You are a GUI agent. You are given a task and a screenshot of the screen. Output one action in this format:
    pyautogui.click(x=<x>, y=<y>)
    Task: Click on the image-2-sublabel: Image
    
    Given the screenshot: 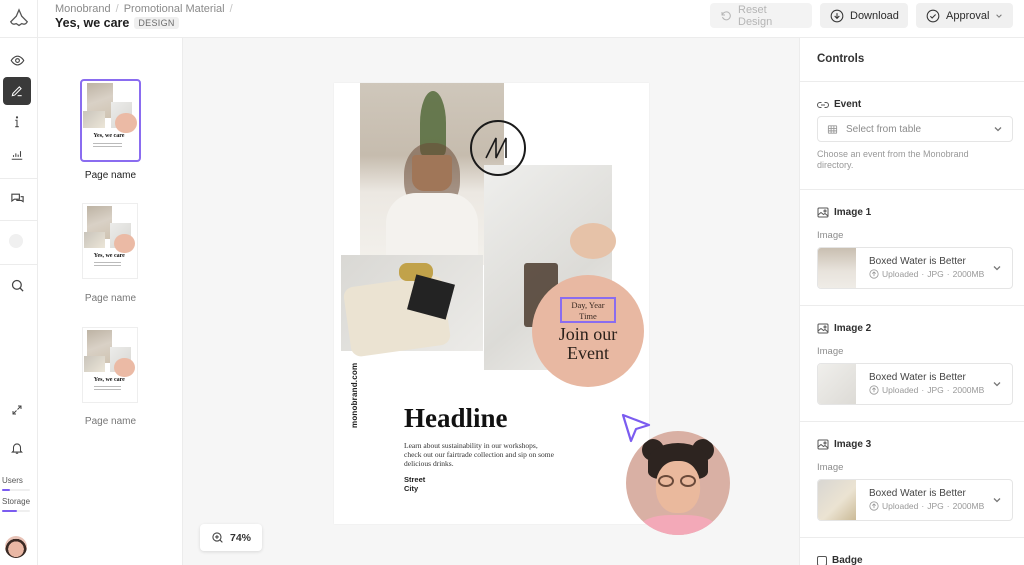 What is the action you would take?
    pyautogui.click(x=830, y=351)
    